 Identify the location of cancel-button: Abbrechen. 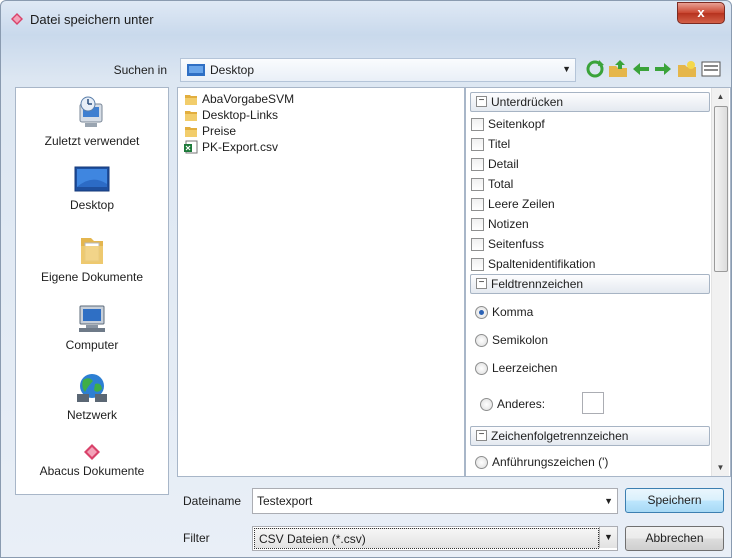
(674, 538).